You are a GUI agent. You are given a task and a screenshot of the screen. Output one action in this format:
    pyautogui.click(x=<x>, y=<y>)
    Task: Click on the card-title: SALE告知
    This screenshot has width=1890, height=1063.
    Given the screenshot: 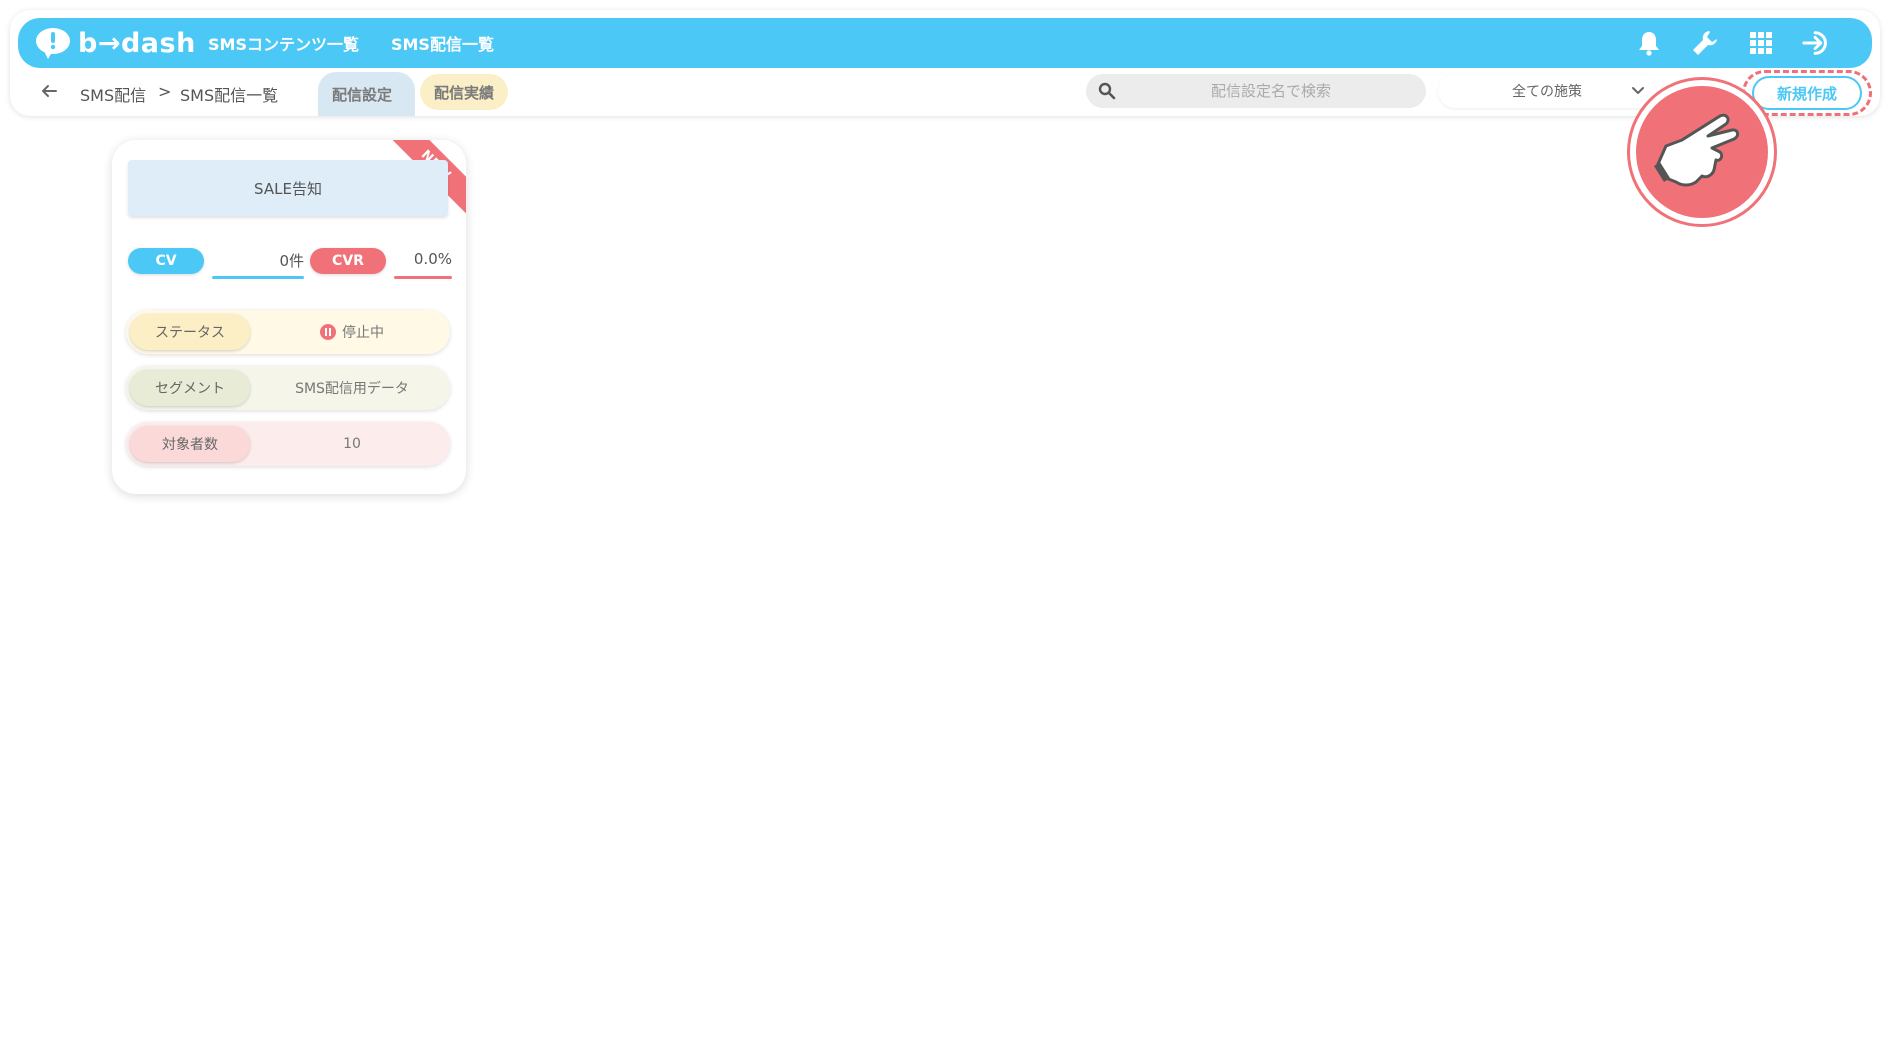 What is the action you would take?
    pyautogui.click(x=288, y=188)
    